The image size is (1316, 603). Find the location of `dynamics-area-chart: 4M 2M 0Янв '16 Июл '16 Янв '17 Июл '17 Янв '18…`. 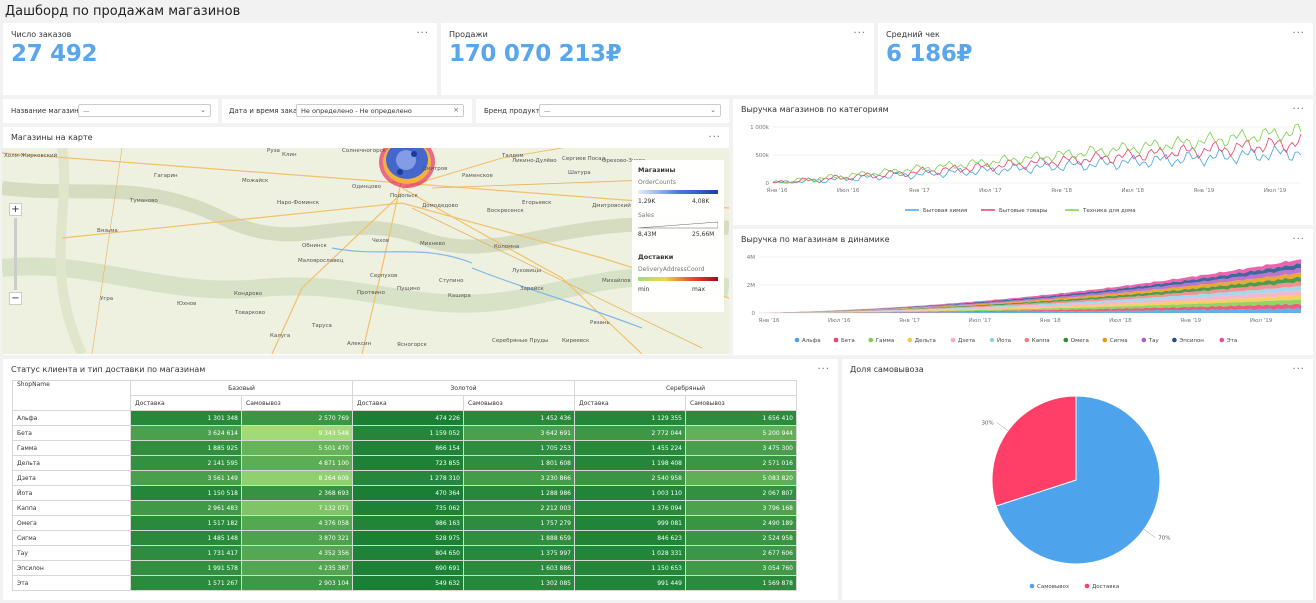

dynamics-area-chart: 4M 2M 0Янв '16 Июл '16 Янв '17 Июл '17 Янв '18… is located at coordinates (1024, 299).